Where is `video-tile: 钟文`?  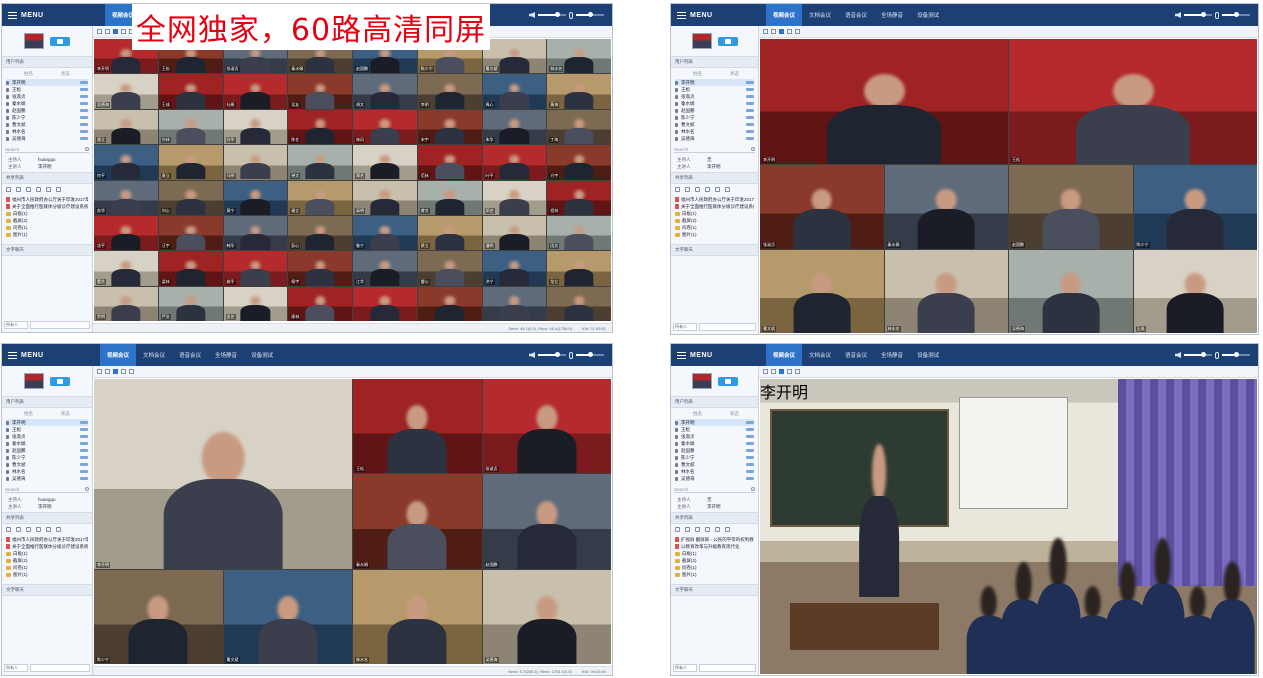
video-tile: 钟文 is located at coordinates (320, 162).